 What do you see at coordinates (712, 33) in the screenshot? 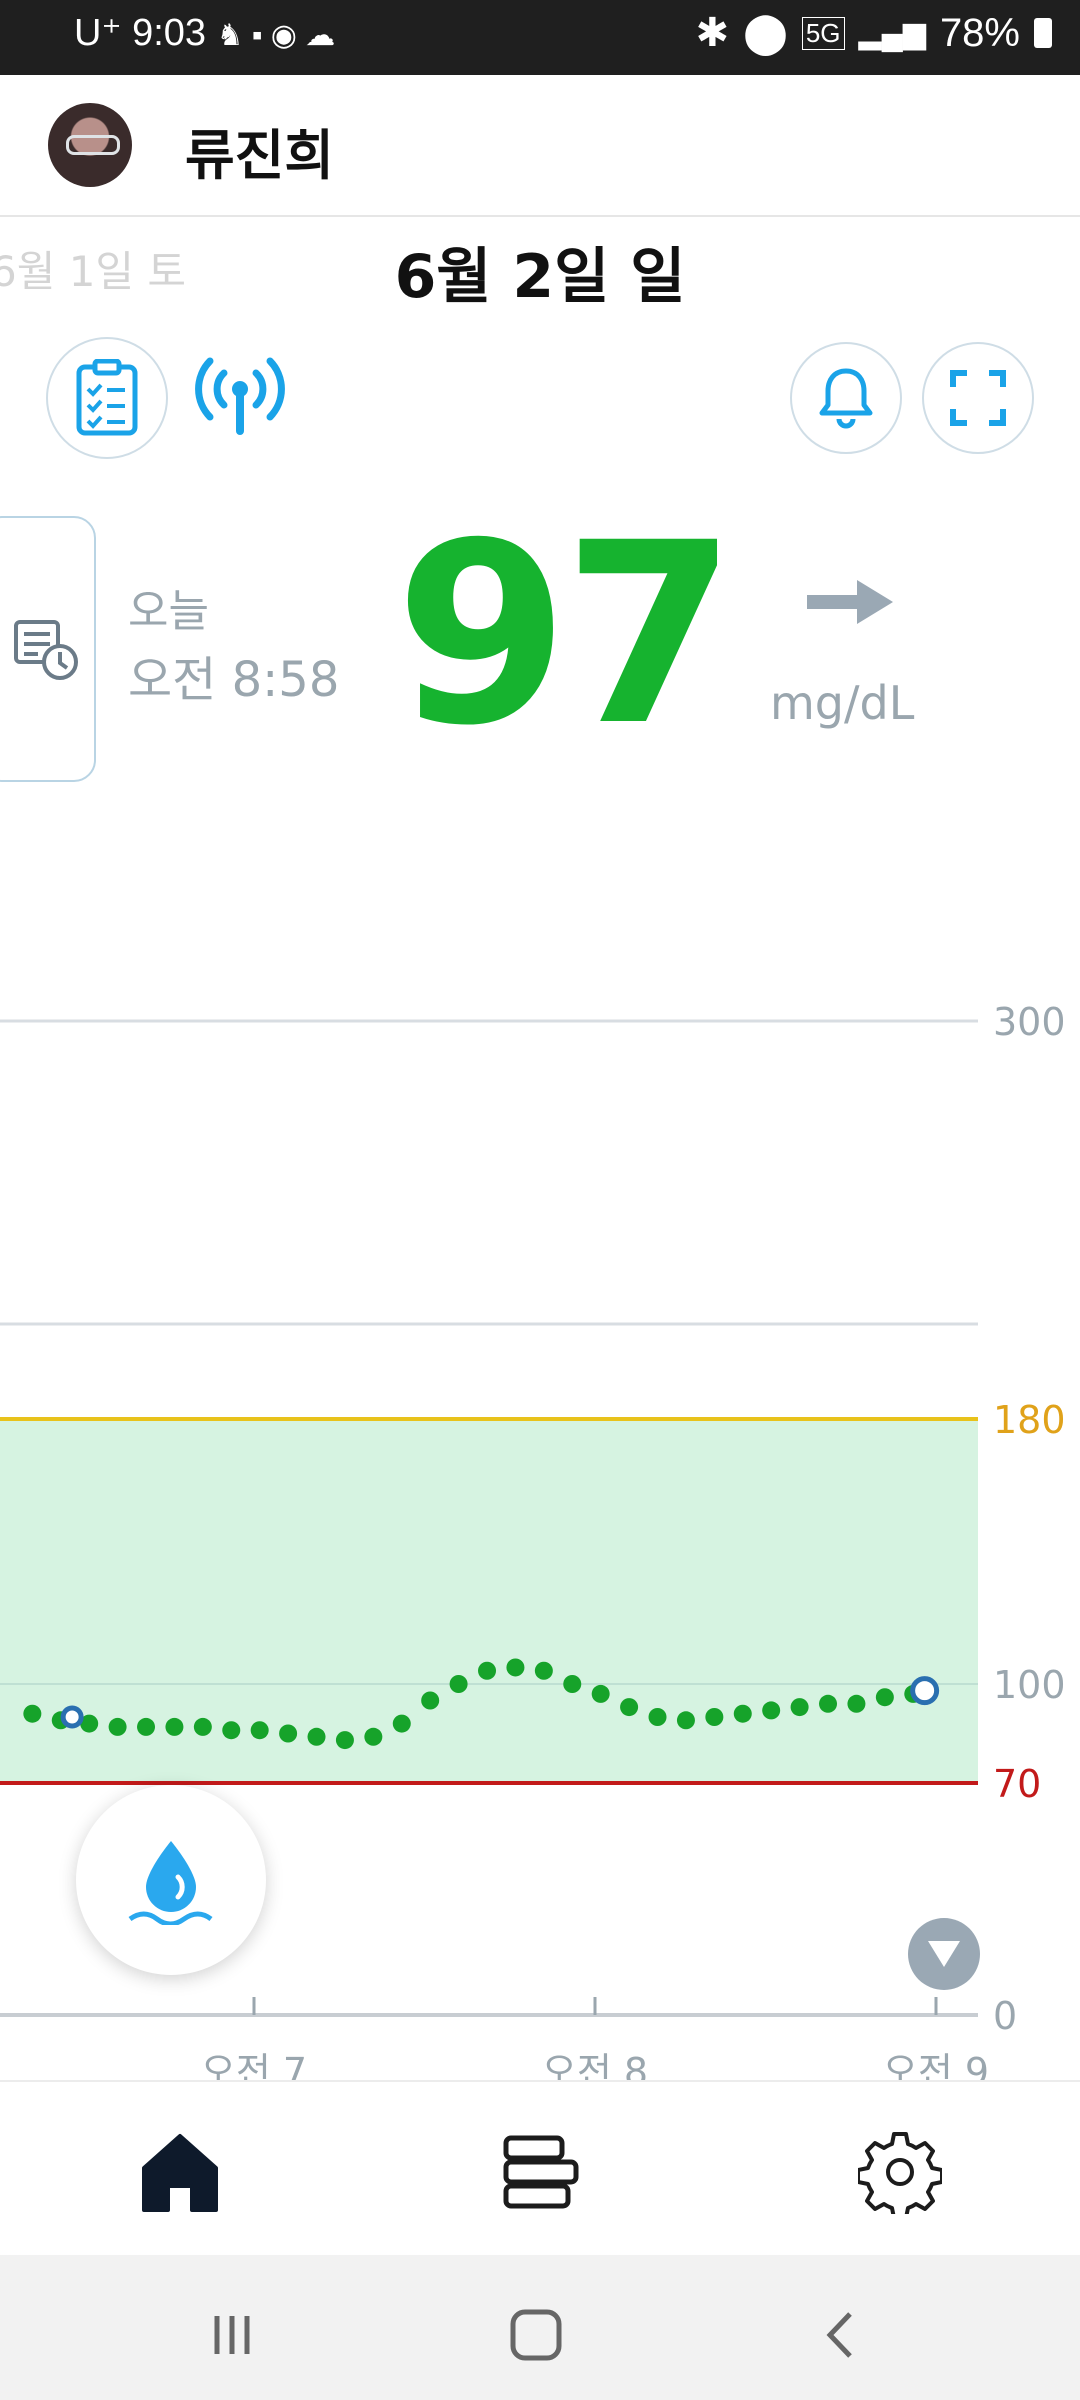
I see `bluetooth-icon: ✱` at bounding box center [712, 33].